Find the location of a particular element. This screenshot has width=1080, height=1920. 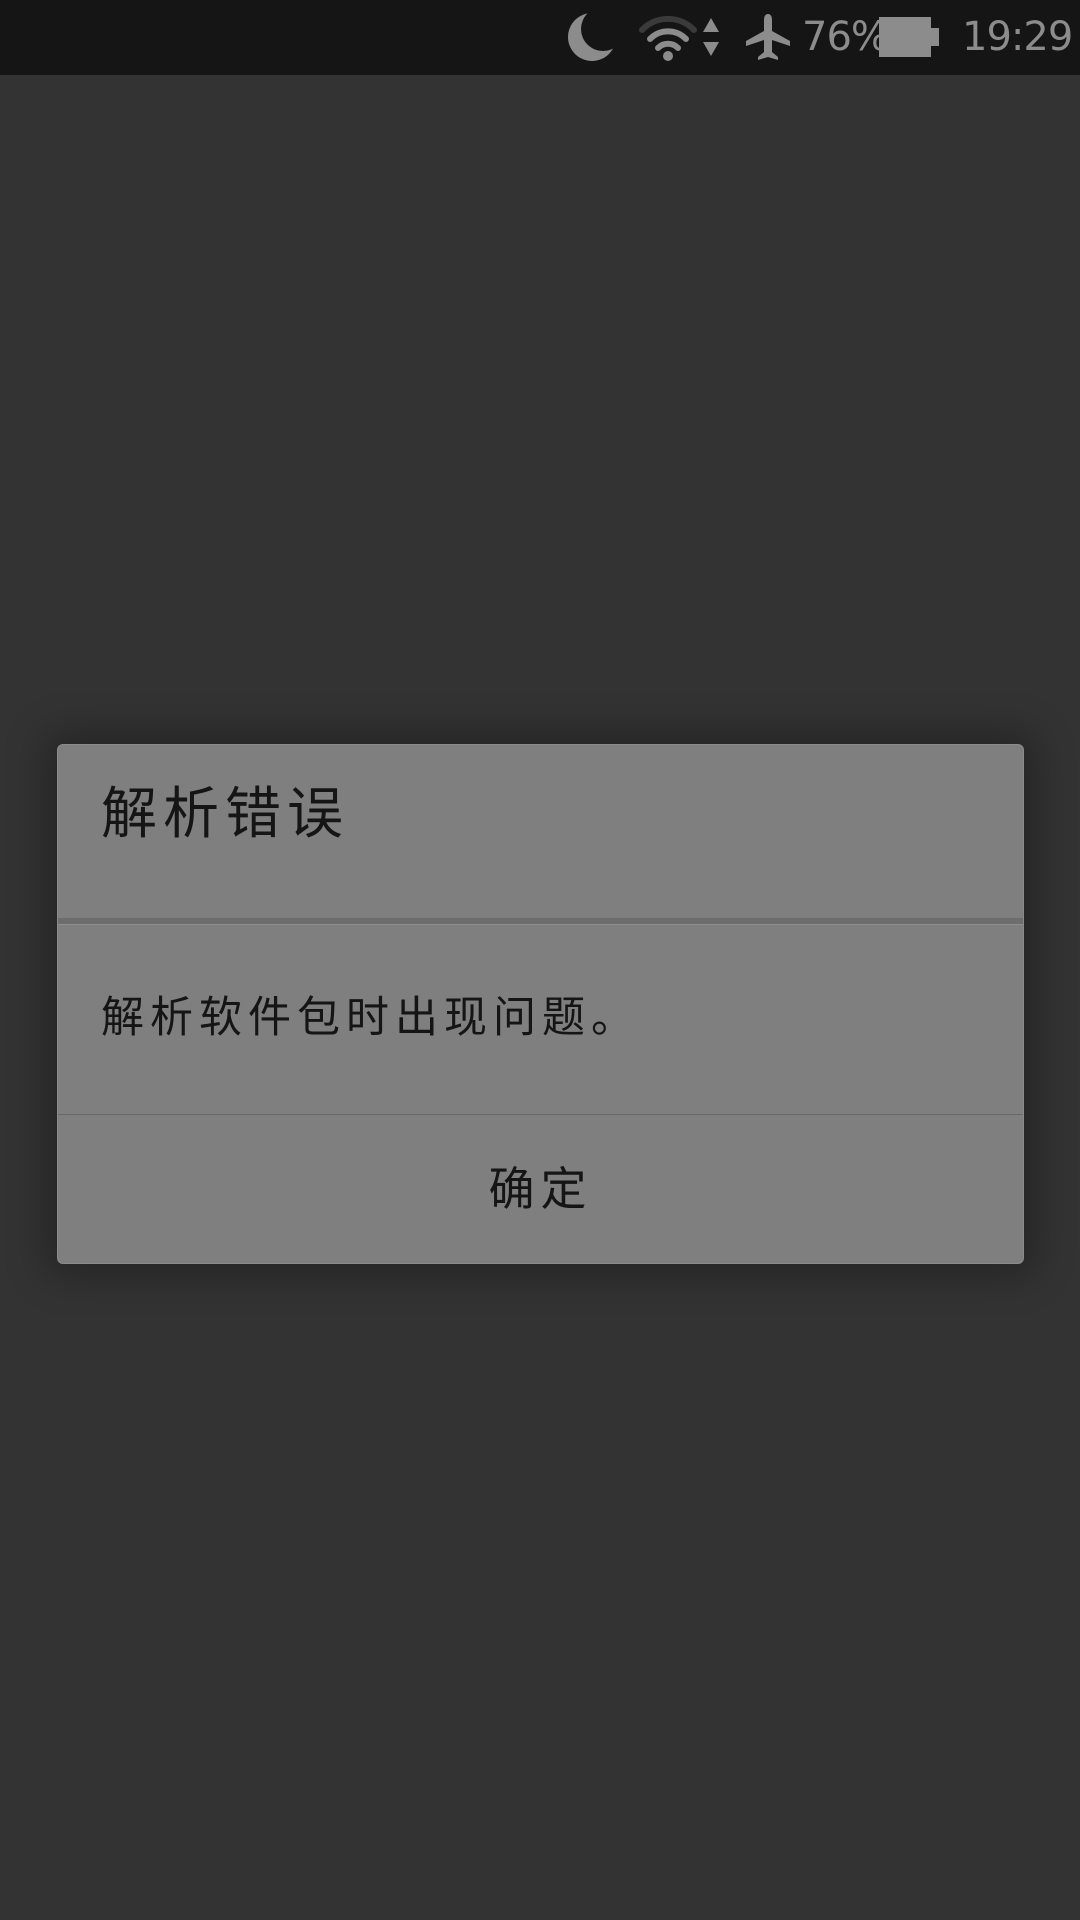

status-bar: 76% 19:29 is located at coordinates (540, 37).